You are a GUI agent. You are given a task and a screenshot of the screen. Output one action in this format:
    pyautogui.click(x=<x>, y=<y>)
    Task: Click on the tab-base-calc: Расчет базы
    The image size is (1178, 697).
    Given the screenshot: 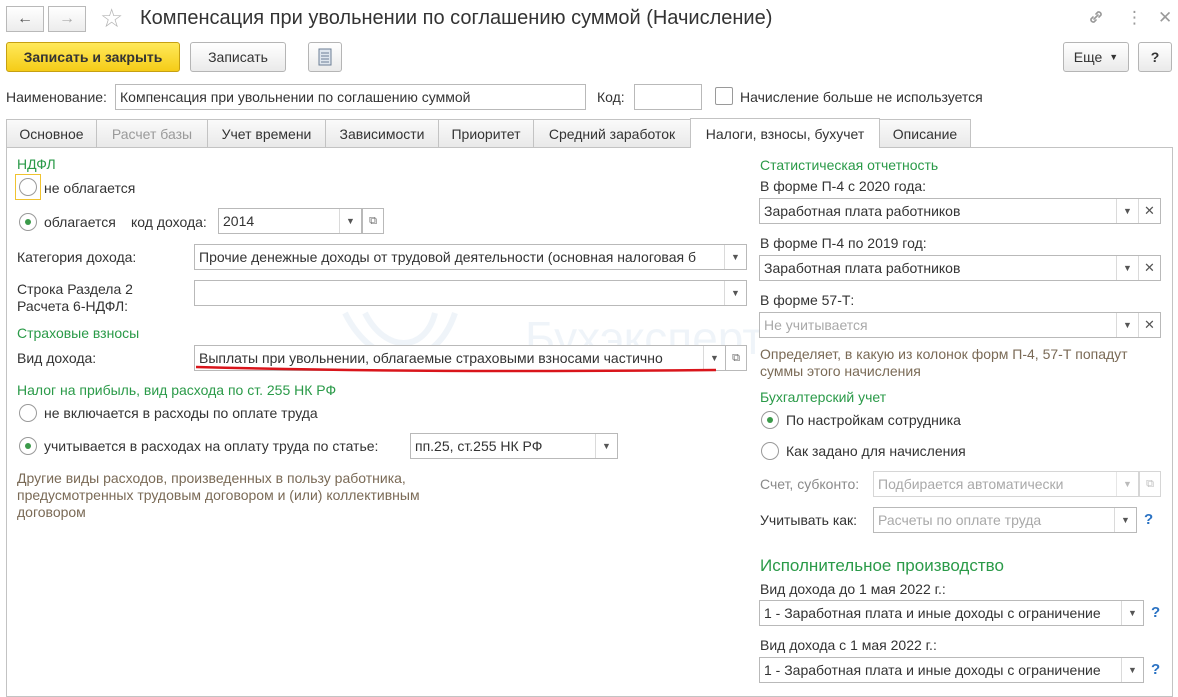 What is the action you would take?
    pyautogui.click(x=152, y=133)
    